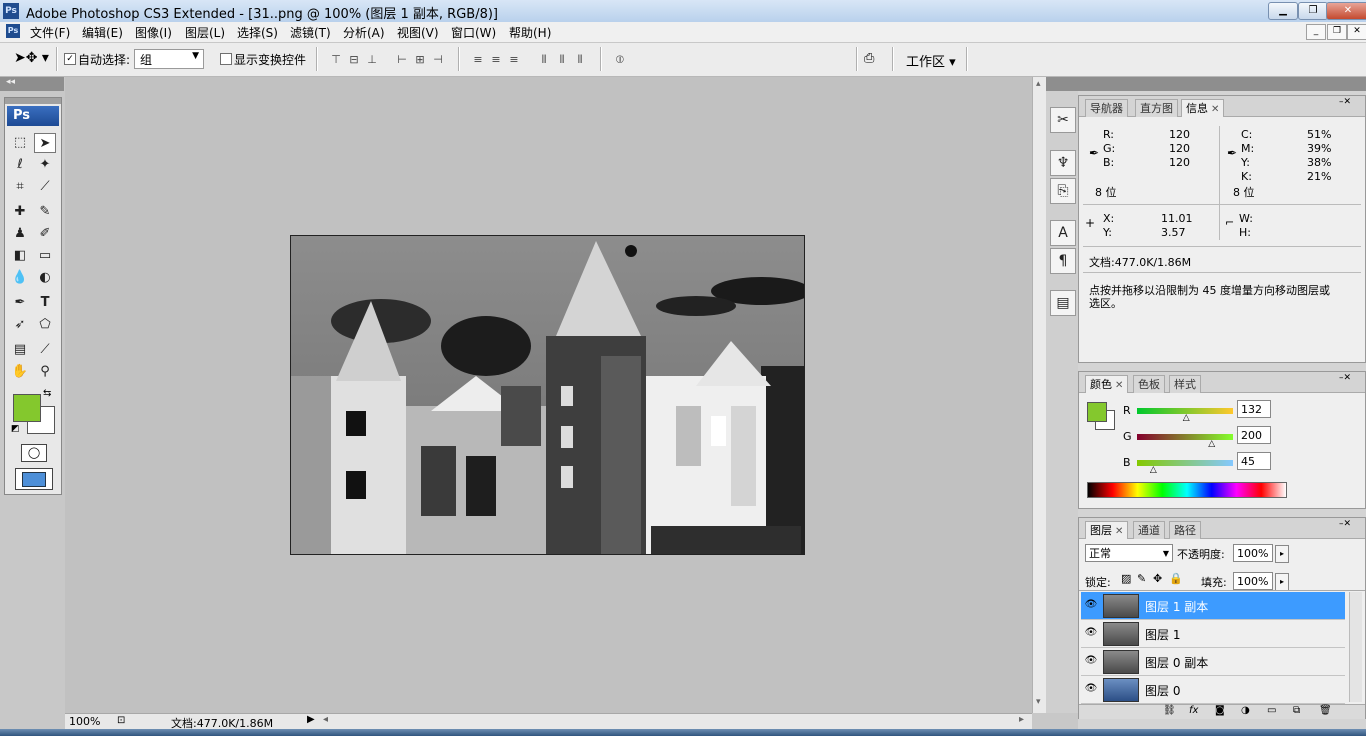  What do you see at coordinates (153, 32) in the screenshot?
I see `menu-image: 图像(I)` at bounding box center [153, 32].